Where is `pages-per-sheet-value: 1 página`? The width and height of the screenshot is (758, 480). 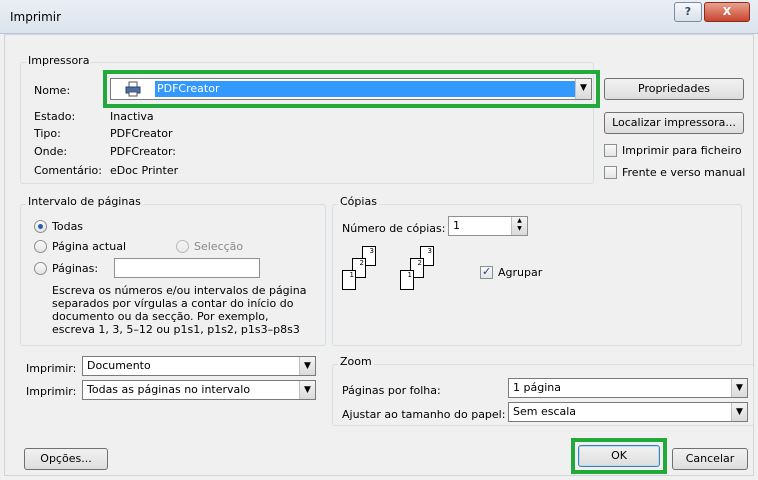
pages-per-sheet-value: 1 página is located at coordinates (537, 387).